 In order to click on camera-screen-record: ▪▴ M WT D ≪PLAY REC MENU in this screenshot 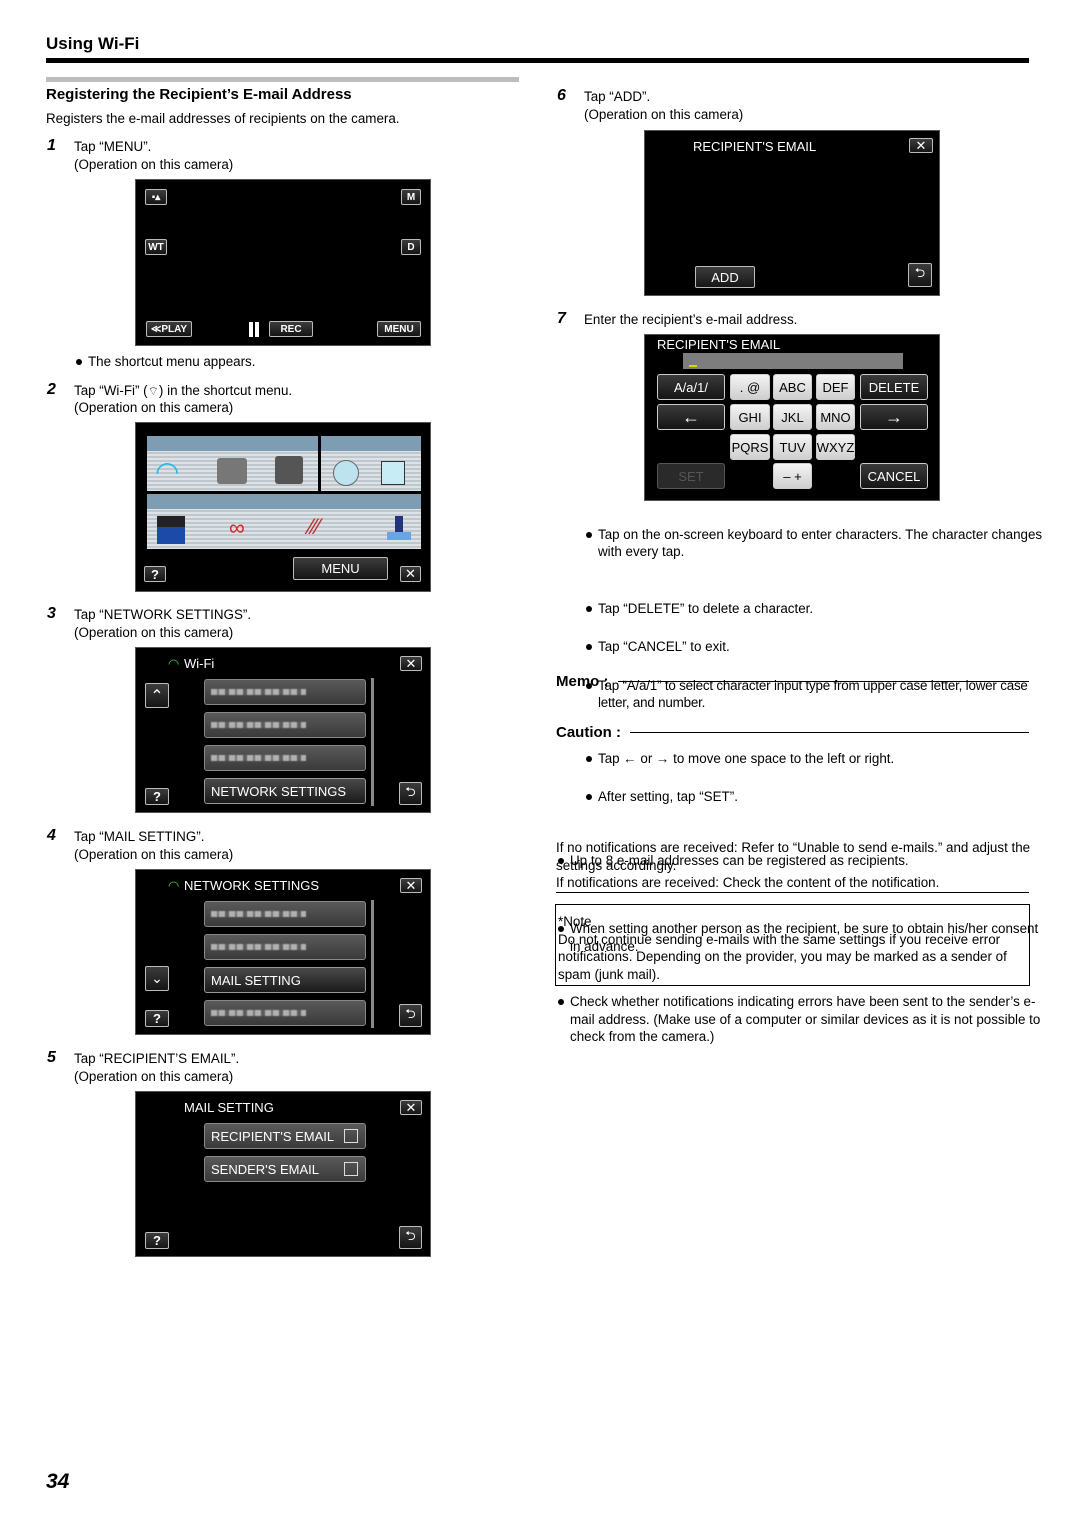, I will do `click(283, 262)`.